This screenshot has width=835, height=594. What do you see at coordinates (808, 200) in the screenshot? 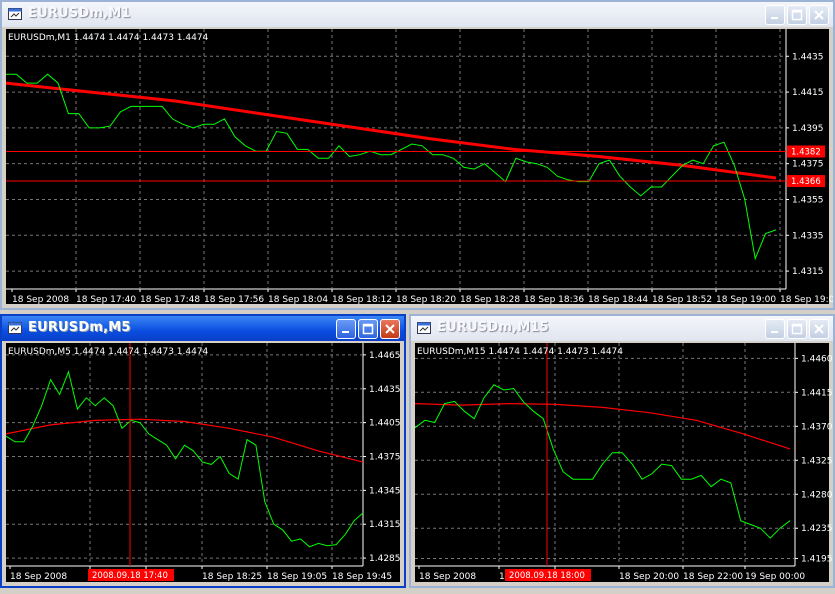
I see `price-tick-label: 1.4355` at bounding box center [808, 200].